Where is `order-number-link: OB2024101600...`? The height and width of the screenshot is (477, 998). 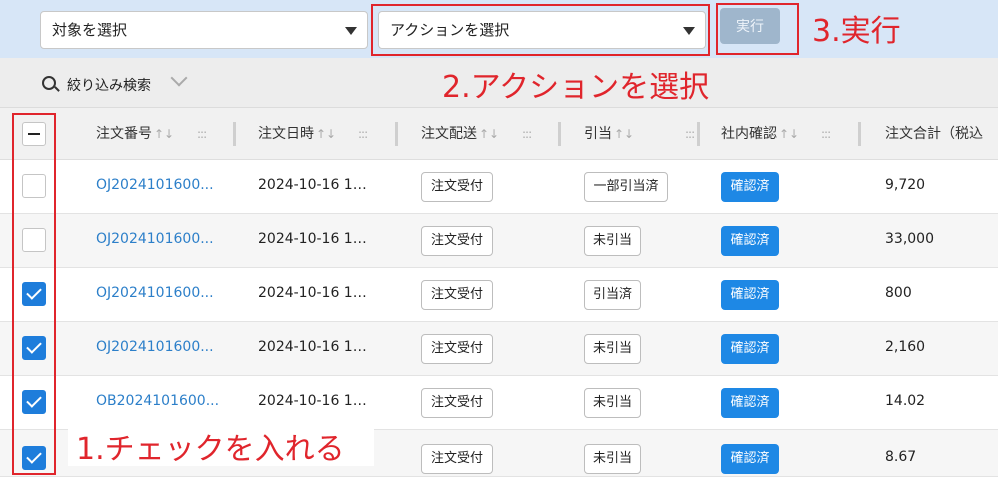
order-number-link: OB2024101600... is located at coordinates (157, 401).